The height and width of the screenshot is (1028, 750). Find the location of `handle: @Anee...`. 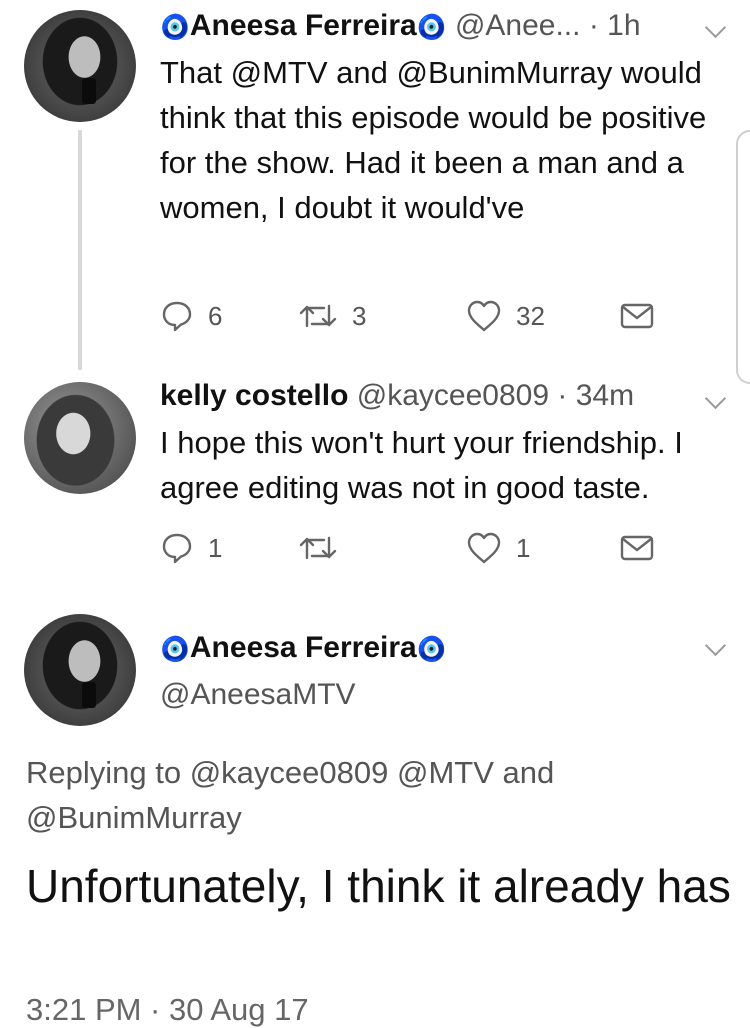

handle: @Anee... is located at coordinates (518, 25).